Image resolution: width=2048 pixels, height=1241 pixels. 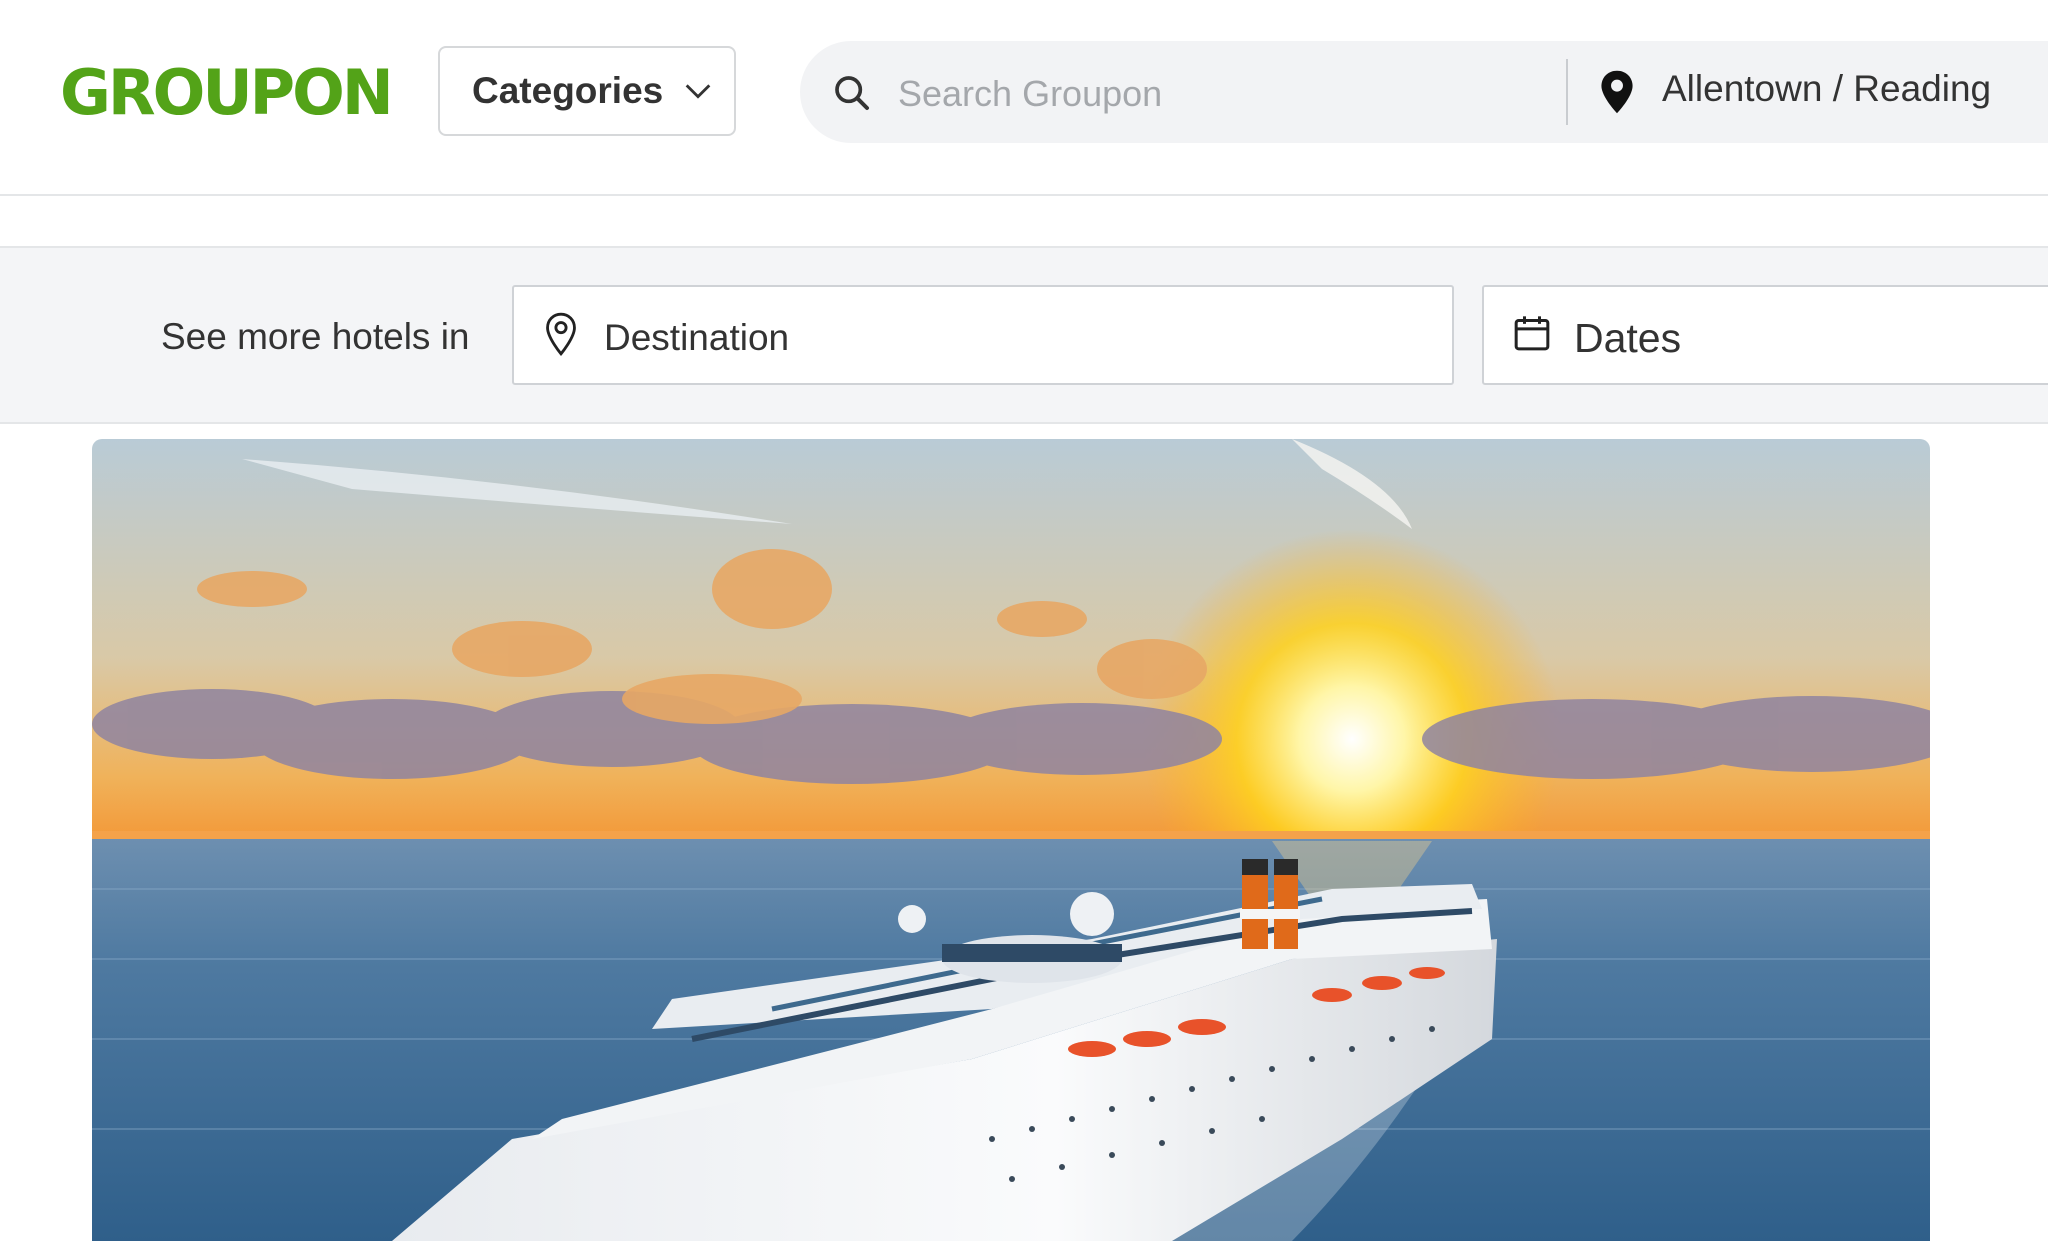 I want to click on chevron-down-icon, so click(x=698, y=91).